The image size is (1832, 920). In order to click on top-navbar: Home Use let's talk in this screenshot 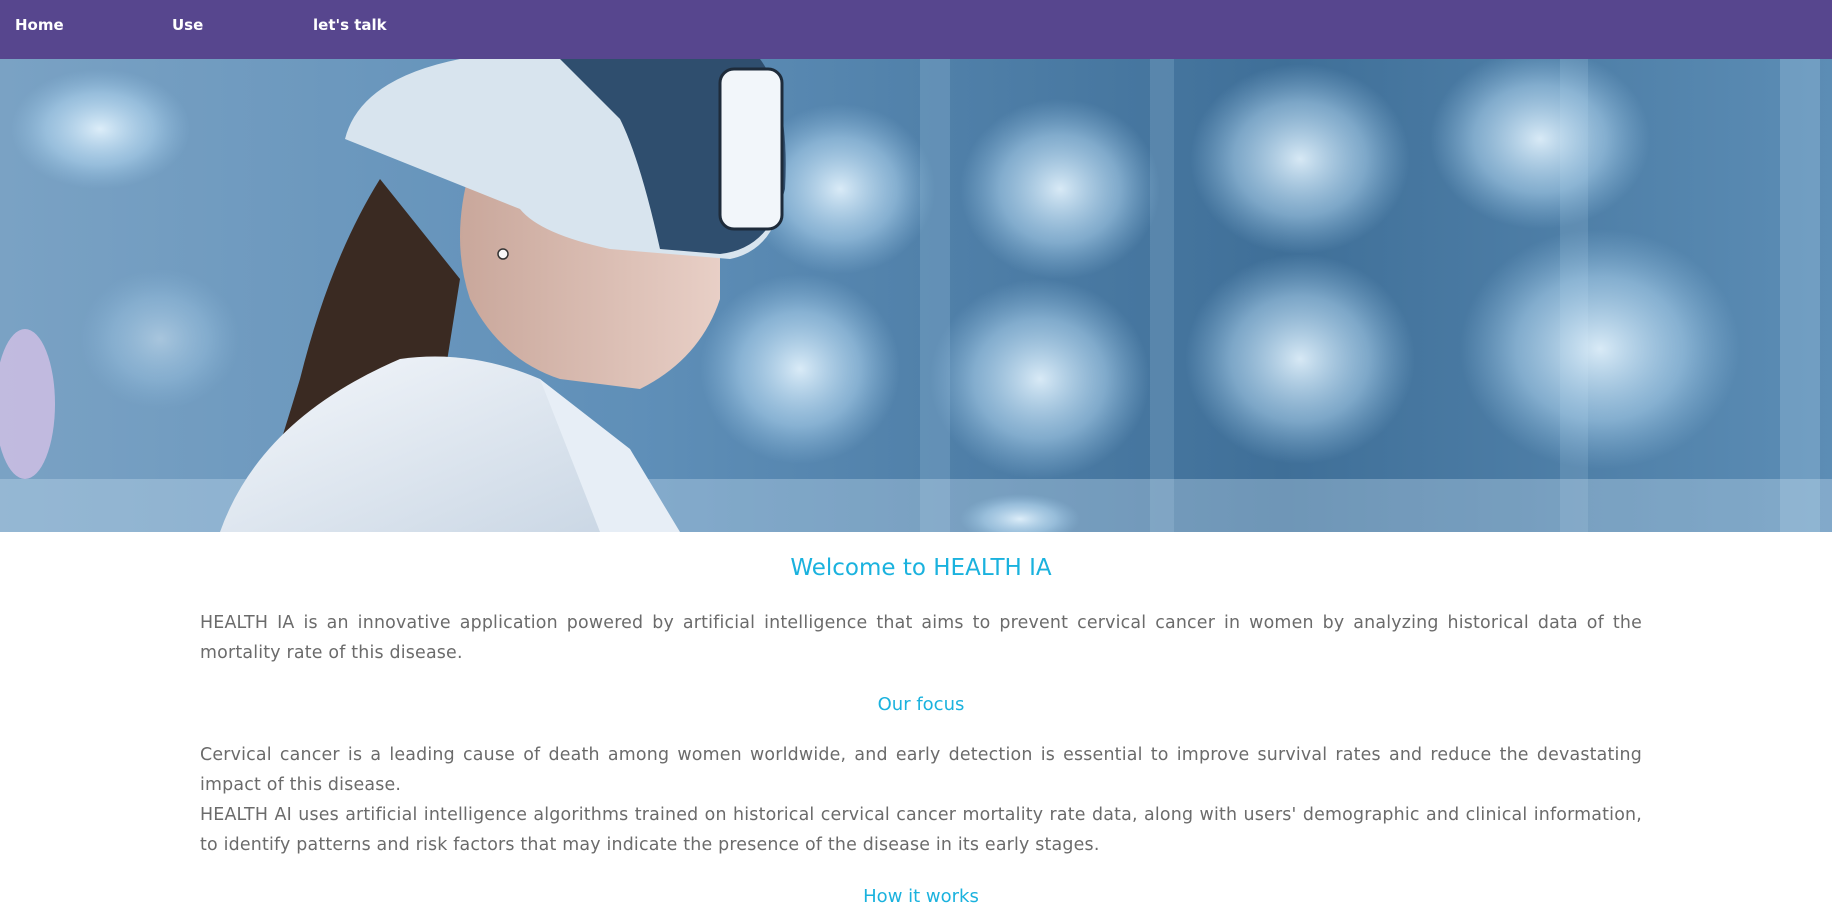, I will do `click(916, 29)`.